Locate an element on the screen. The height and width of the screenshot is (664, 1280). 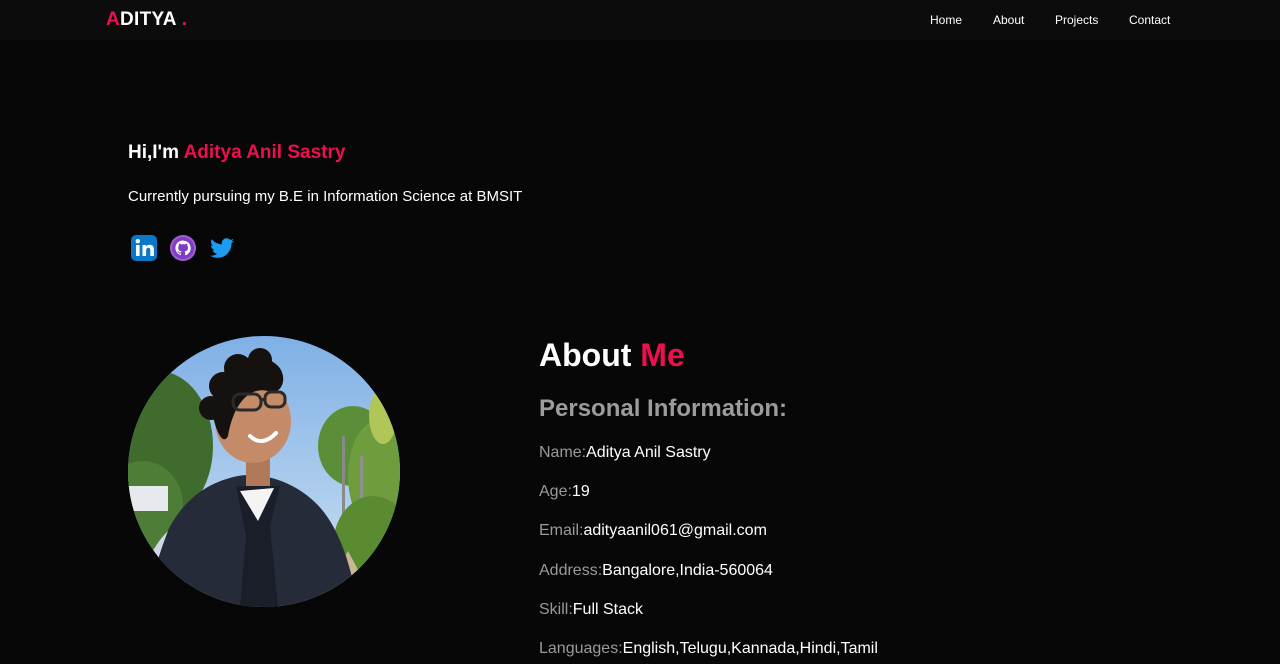
about-title-accent: Me is located at coordinates (662, 355).